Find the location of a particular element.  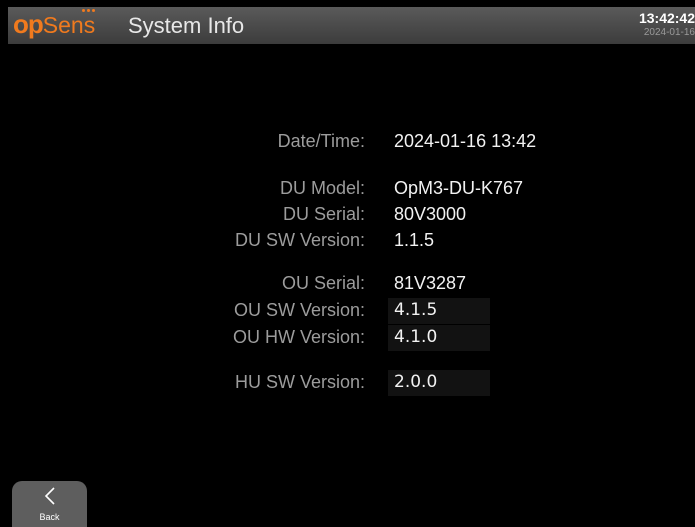

clock: 13:42:42 2024-01-16 is located at coordinates (667, 24).